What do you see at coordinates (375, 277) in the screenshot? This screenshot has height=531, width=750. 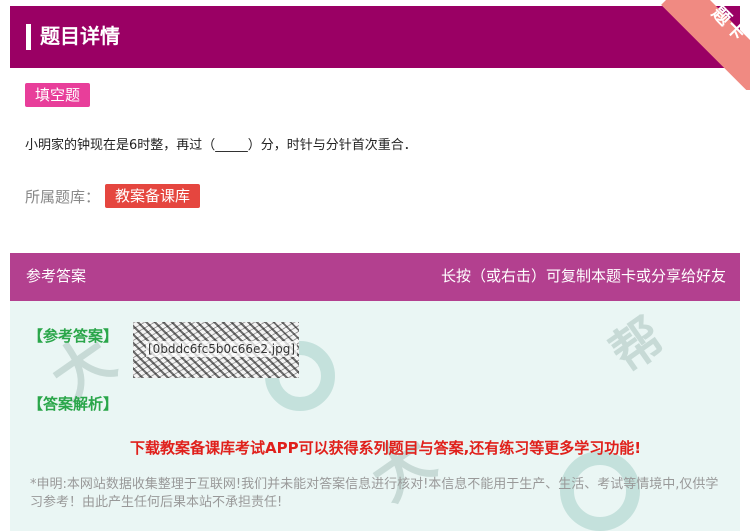 I see `answer-header-bar: 参考答案 长按（或右击）可复制本题卡或分享给好友` at bounding box center [375, 277].